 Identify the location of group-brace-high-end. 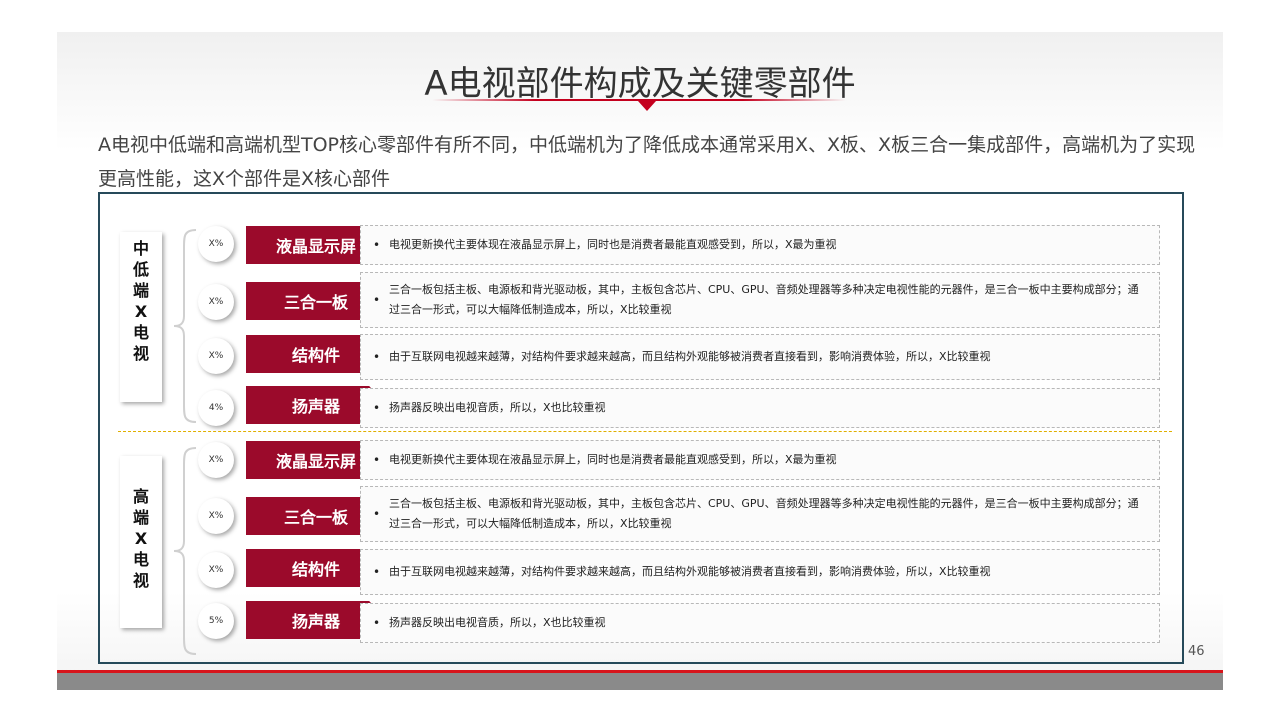
(185, 551).